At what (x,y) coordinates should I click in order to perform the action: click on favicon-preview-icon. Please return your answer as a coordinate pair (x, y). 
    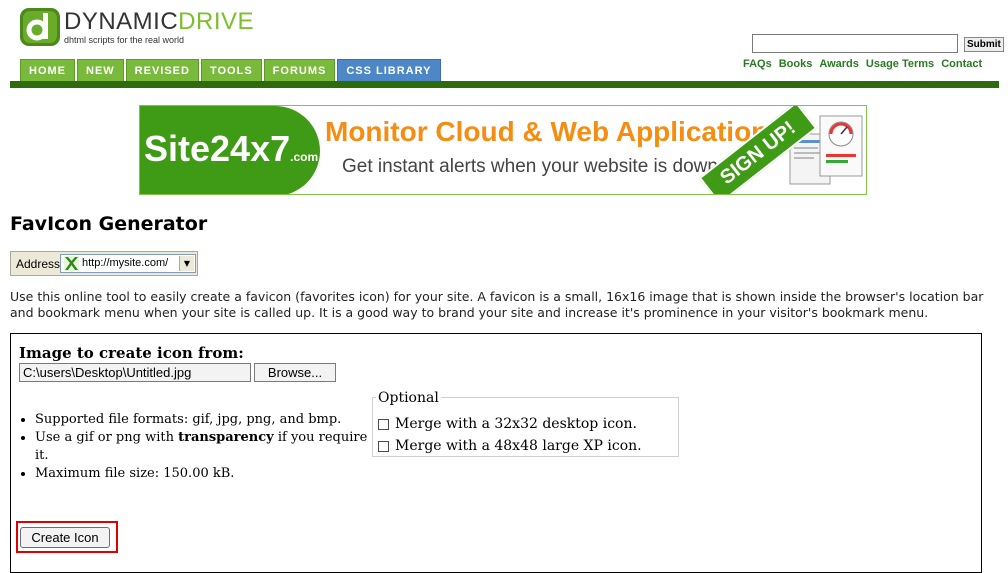
    Looking at the image, I should click on (71, 263).